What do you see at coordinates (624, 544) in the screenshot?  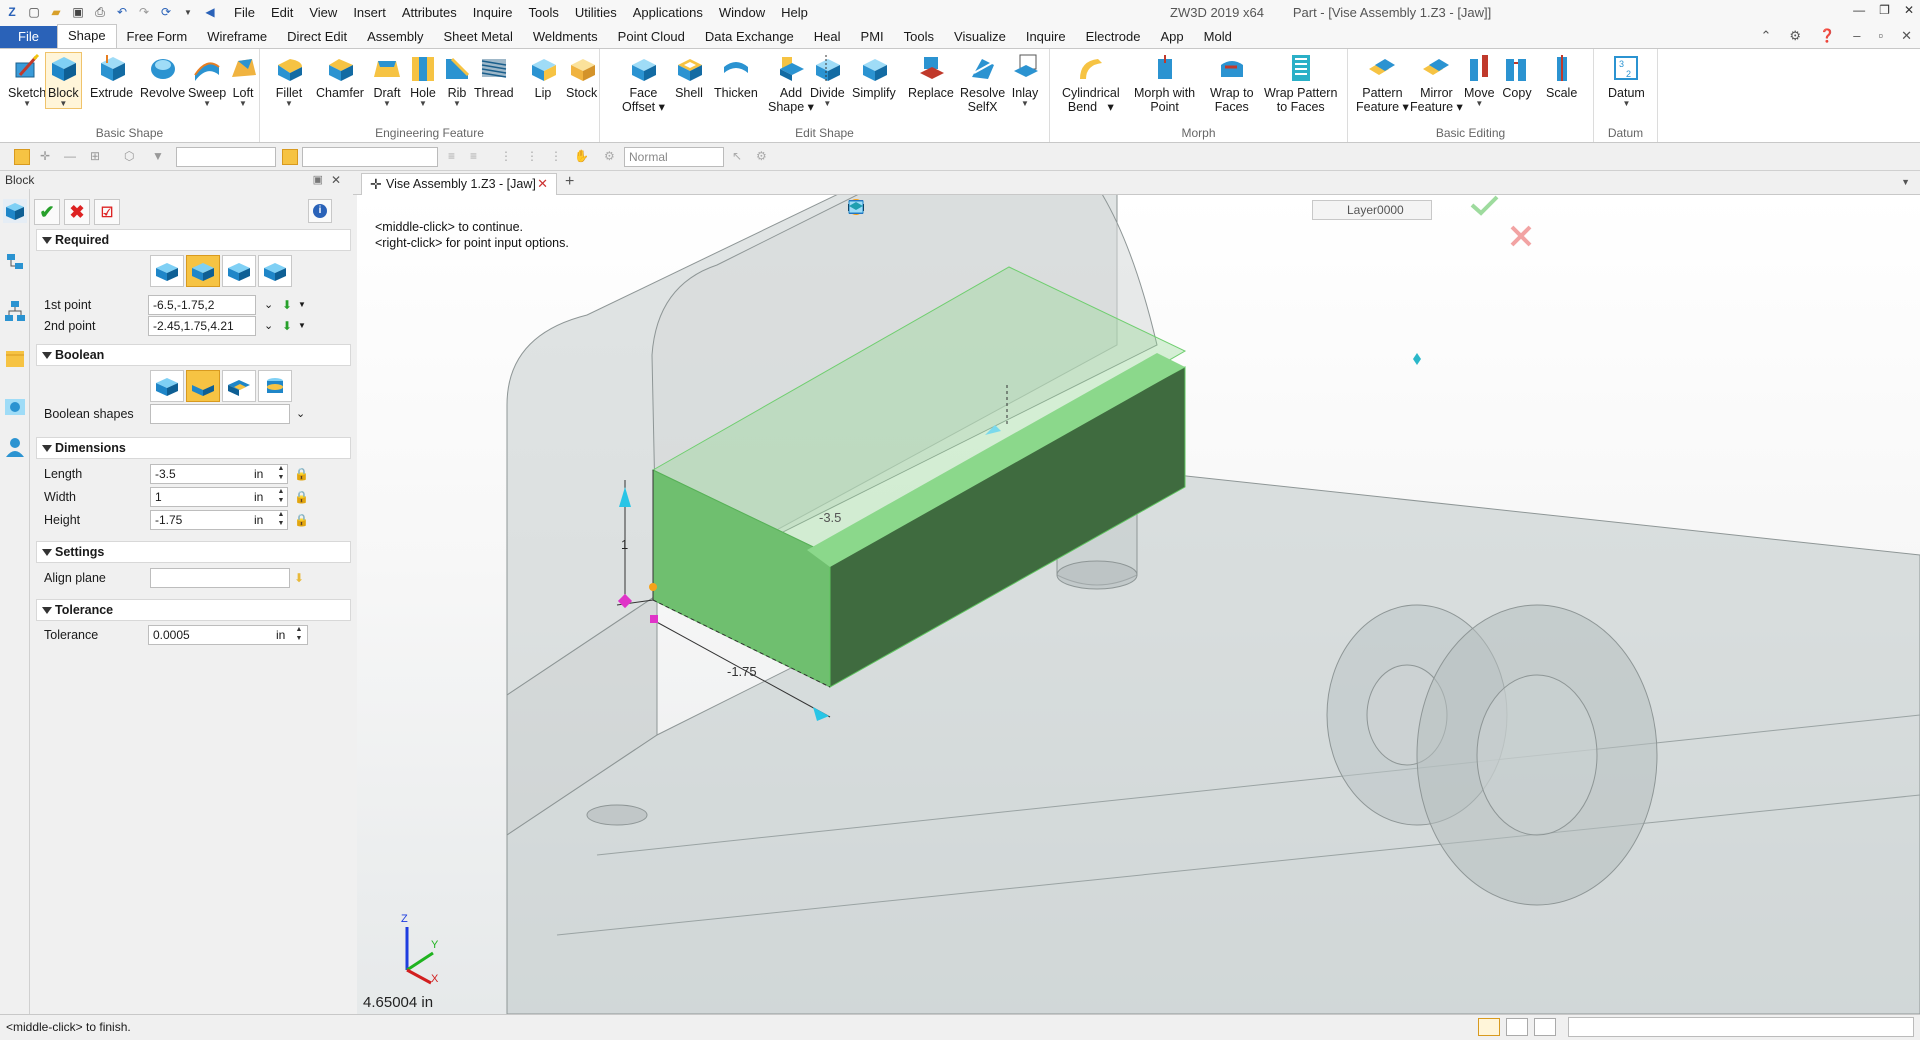 I see `dim-width-label: 1` at bounding box center [624, 544].